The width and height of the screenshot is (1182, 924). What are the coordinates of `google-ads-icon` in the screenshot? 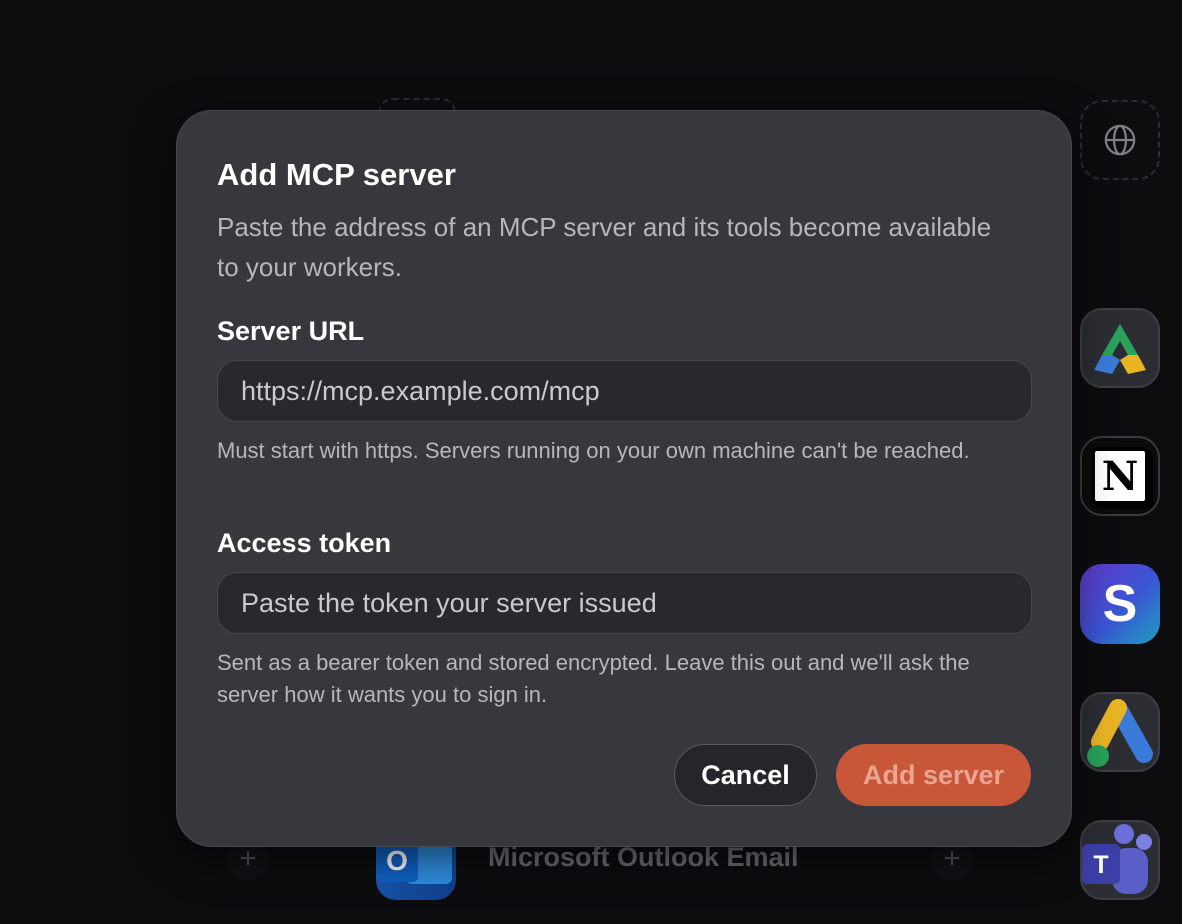 It's located at (1120, 732).